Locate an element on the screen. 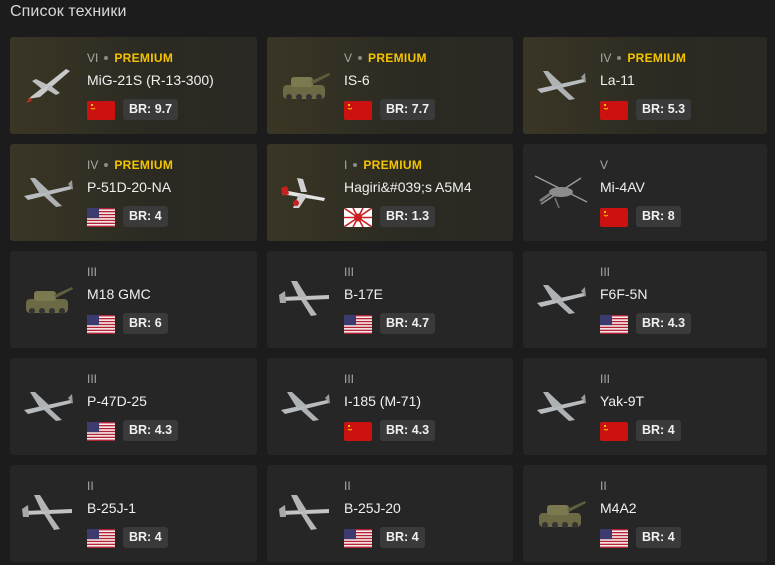  battle-rating-badge: BR: 1.3 is located at coordinates (408, 216).